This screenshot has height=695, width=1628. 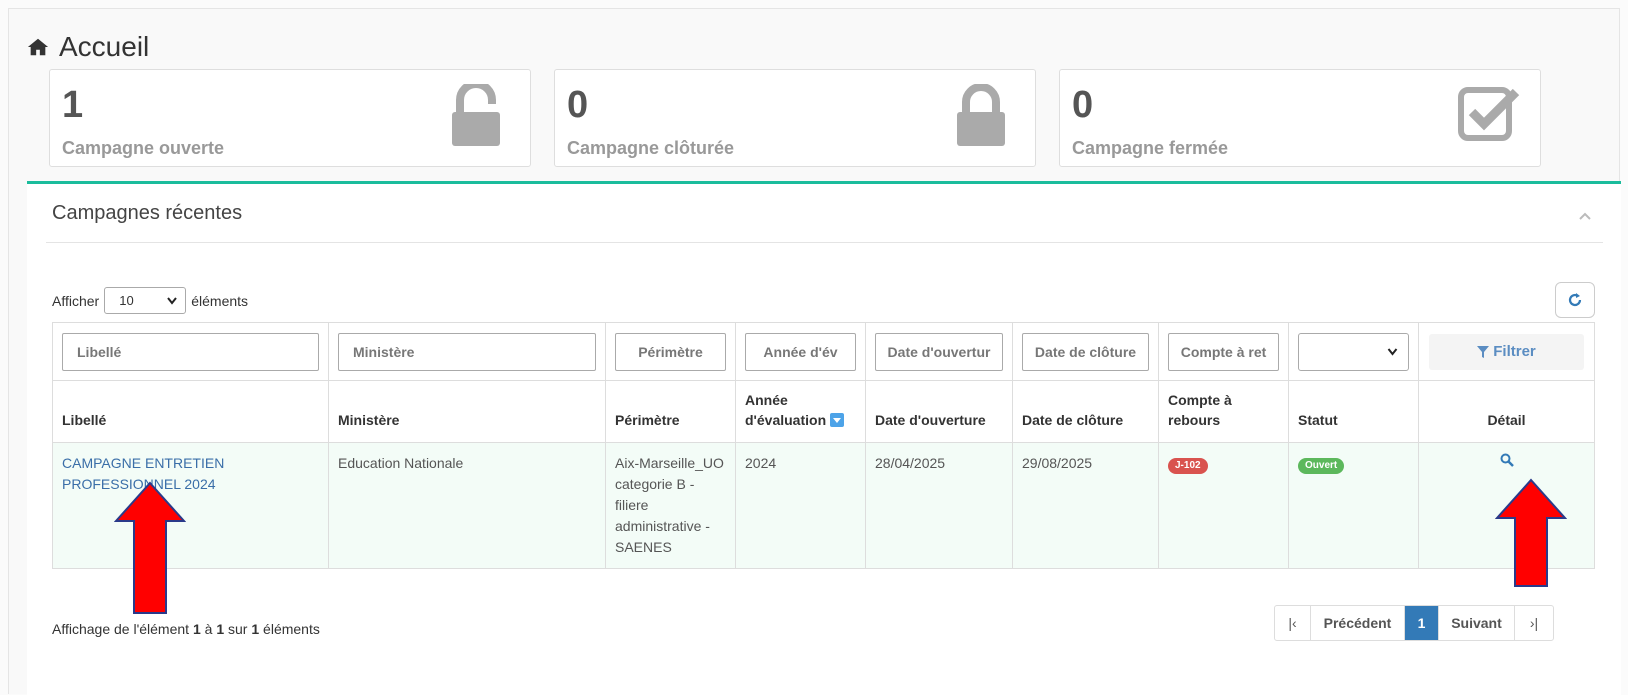 I want to click on col-header-perimetre: Périmètre, so click(x=670, y=411).